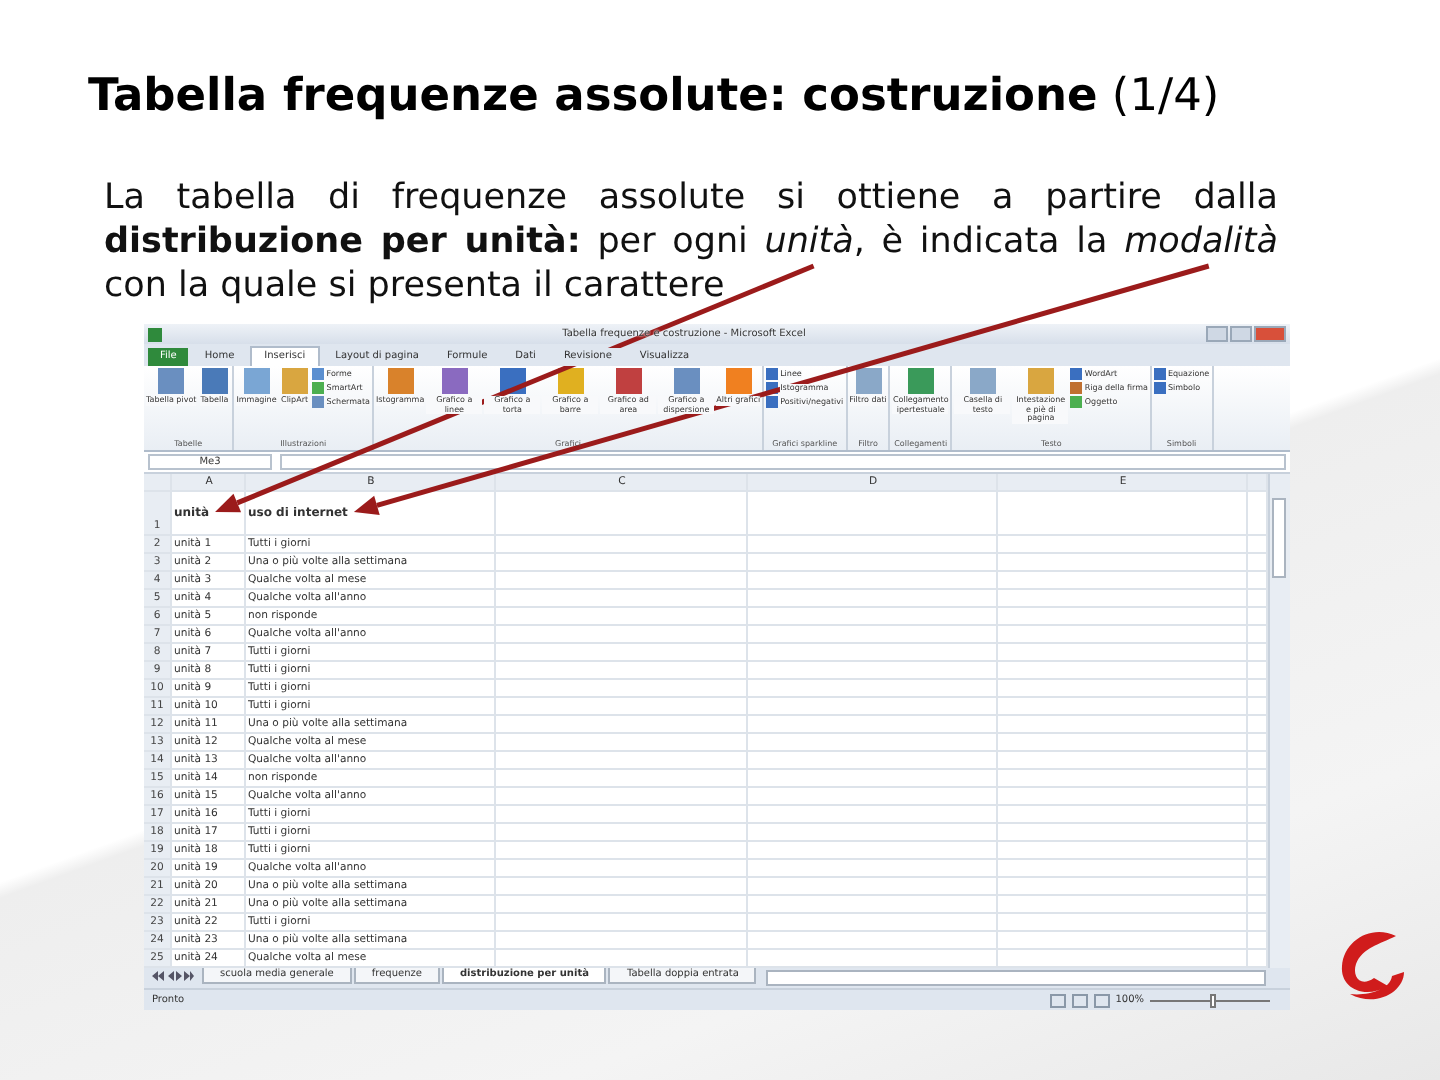  What do you see at coordinates (654, 96) in the screenshot?
I see `slide-title: Tabella frequenze assolute: costruzione (1/4)` at bounding box center [654, 96].